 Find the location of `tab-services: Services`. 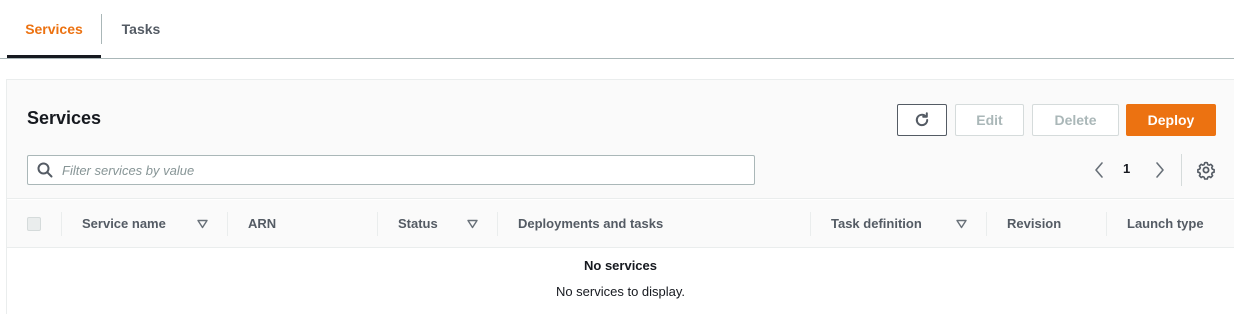

tab-services: Services is located at coordinates (54, 29).